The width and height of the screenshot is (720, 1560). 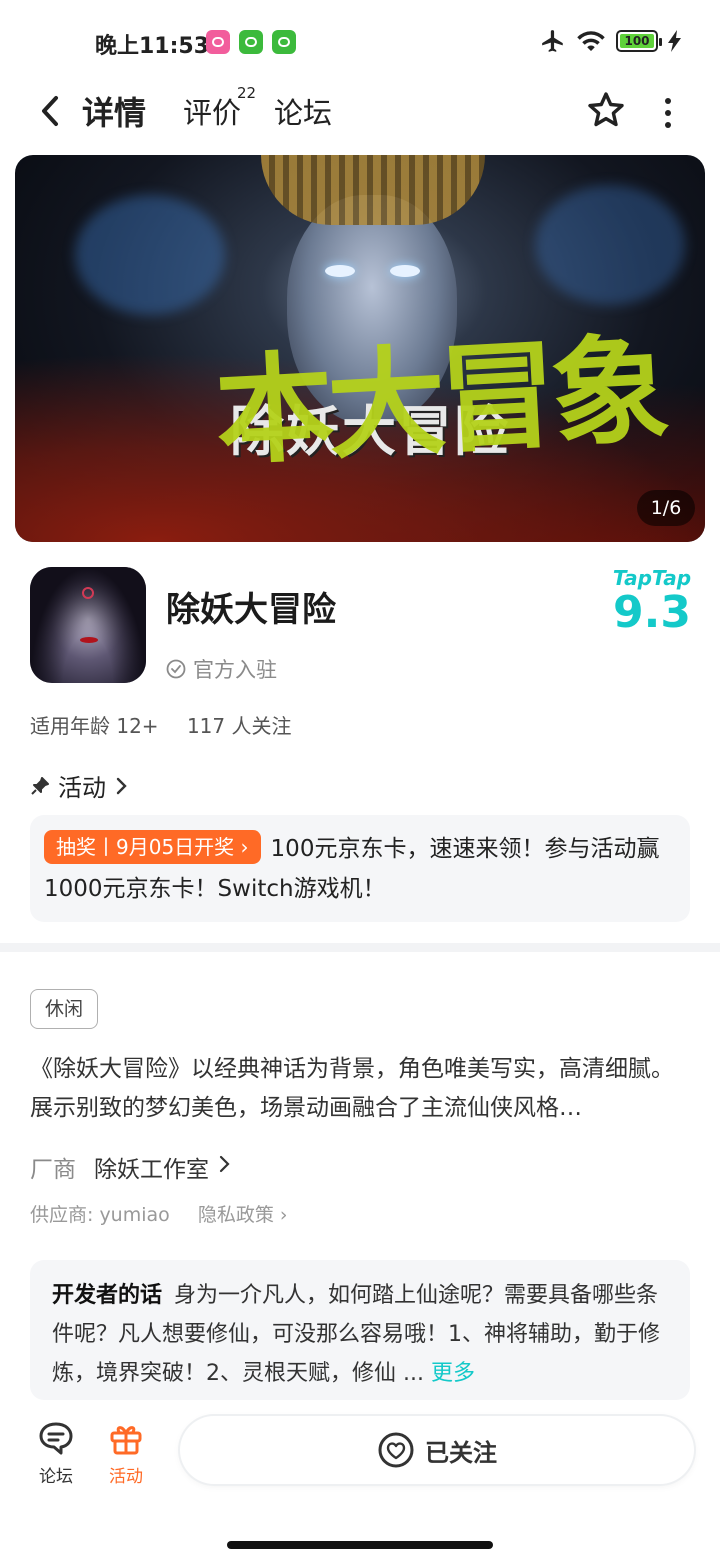 I want to click on supplier-text: 供应商: yumiao, so click(x=100, y=1215).